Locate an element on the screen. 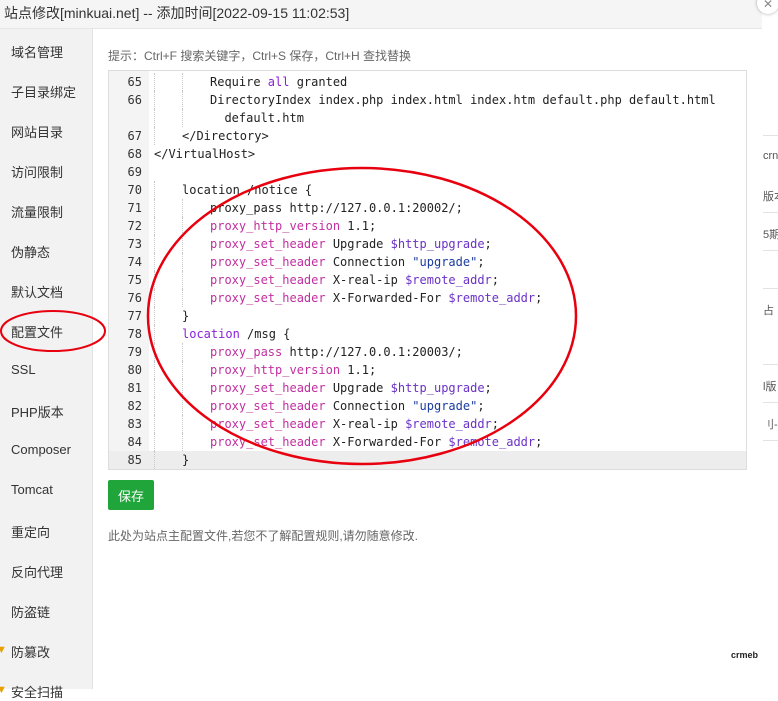  line-number: 70 is located at coordinates (134, 190).